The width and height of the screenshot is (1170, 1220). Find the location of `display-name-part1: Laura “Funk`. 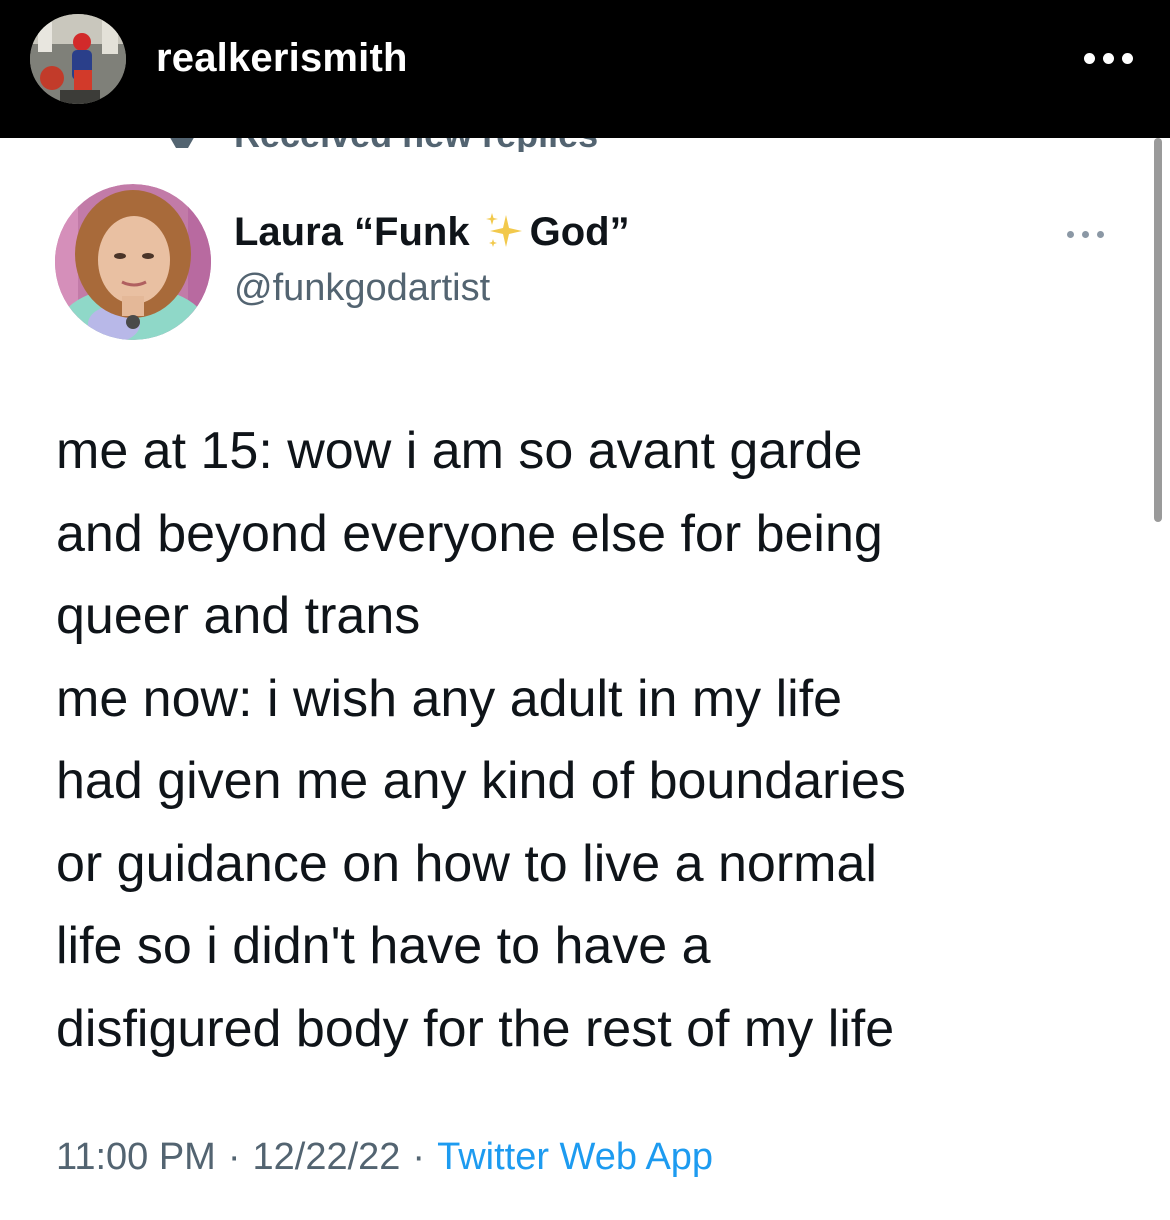

display-name-part1: Laura “Funk is located at coordinates (352, 232).